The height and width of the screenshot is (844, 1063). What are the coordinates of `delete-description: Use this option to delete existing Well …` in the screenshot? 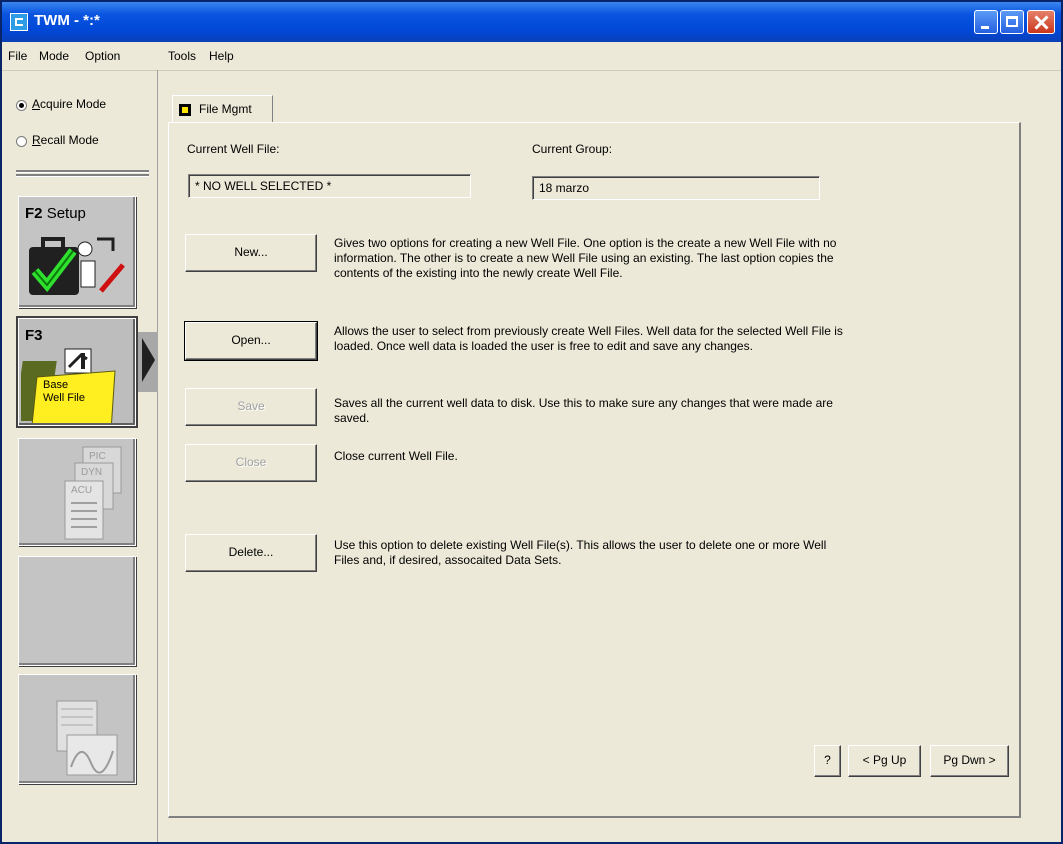 It's located at (580, 552).